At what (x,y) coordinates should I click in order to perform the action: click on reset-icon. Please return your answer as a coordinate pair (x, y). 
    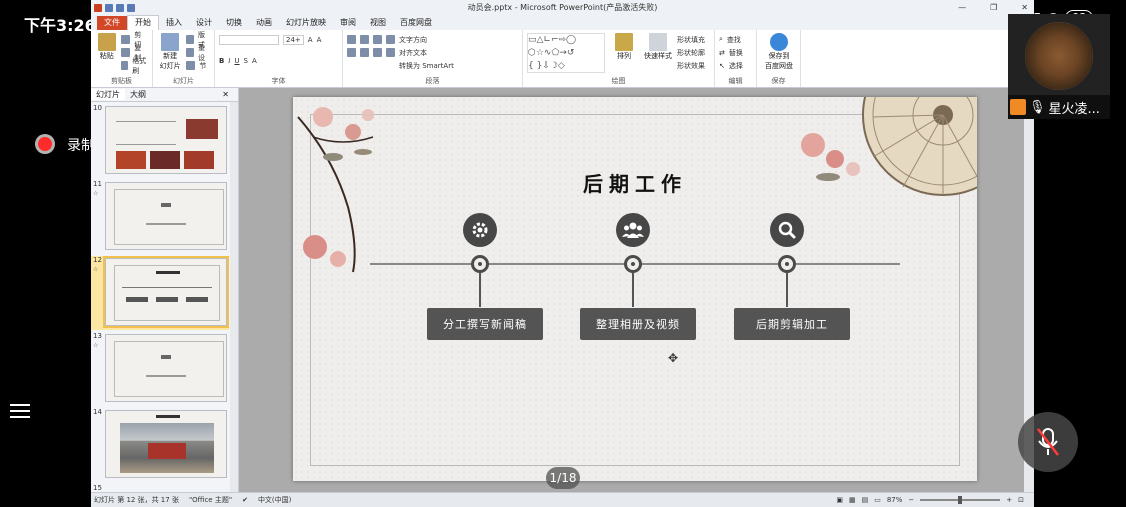
    Looking at the image, I should click on (190, 52).